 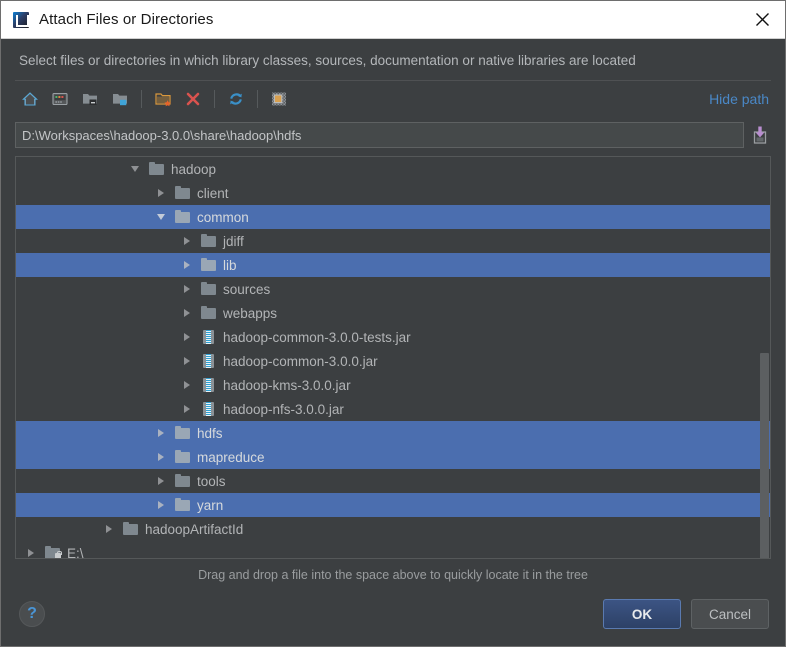 I want to click on path-row, so click(x=393, y=135).